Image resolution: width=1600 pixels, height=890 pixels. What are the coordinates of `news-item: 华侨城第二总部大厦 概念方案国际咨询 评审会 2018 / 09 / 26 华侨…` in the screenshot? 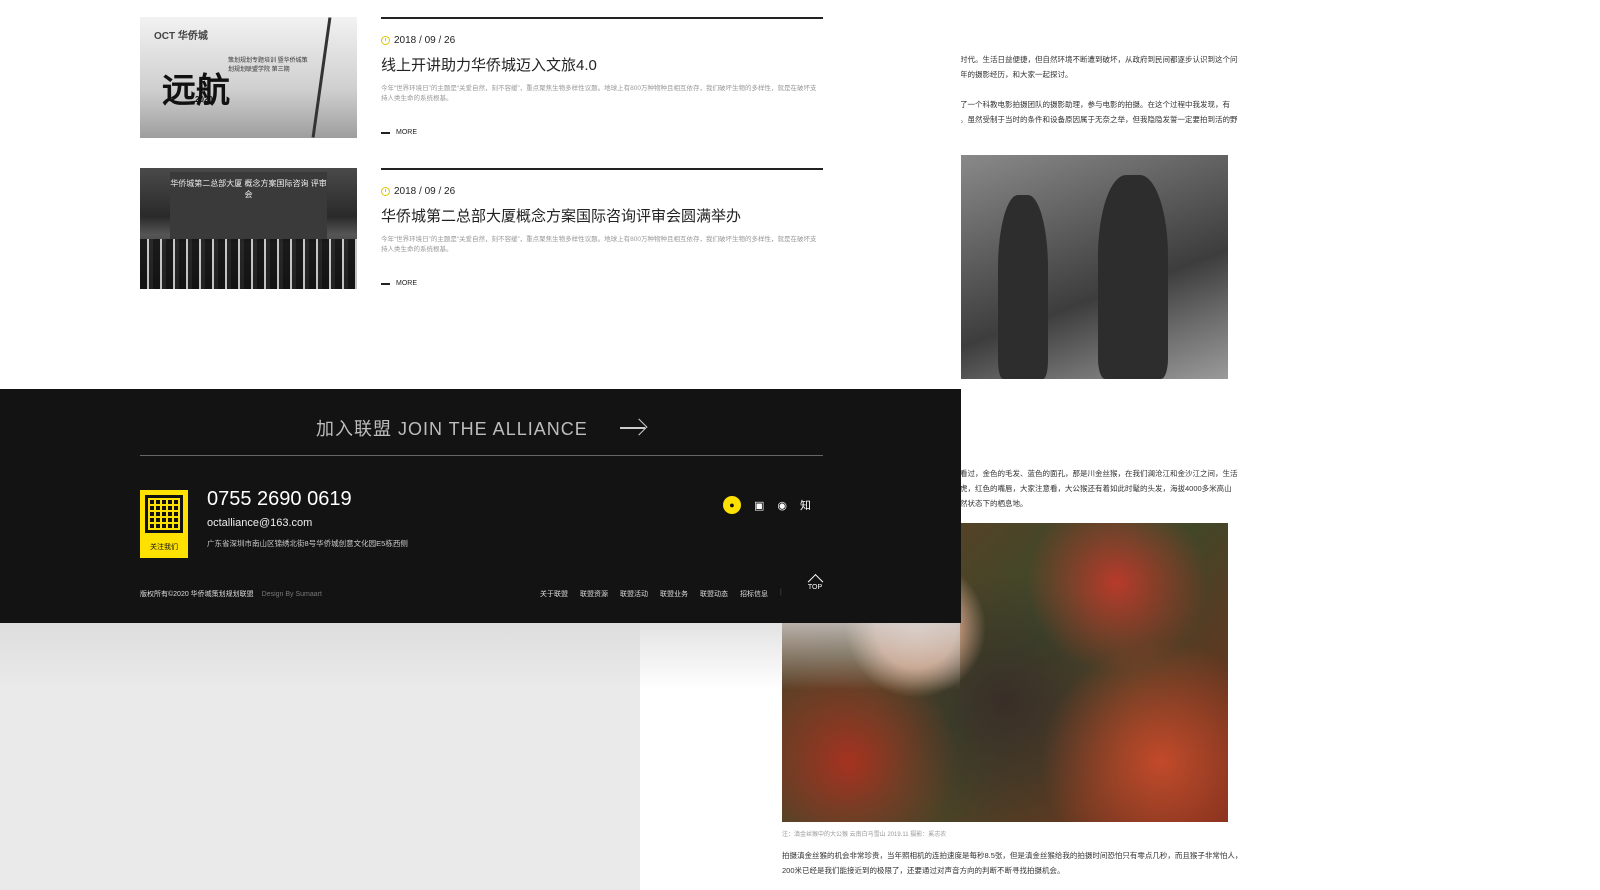 It's located at (481, 229).